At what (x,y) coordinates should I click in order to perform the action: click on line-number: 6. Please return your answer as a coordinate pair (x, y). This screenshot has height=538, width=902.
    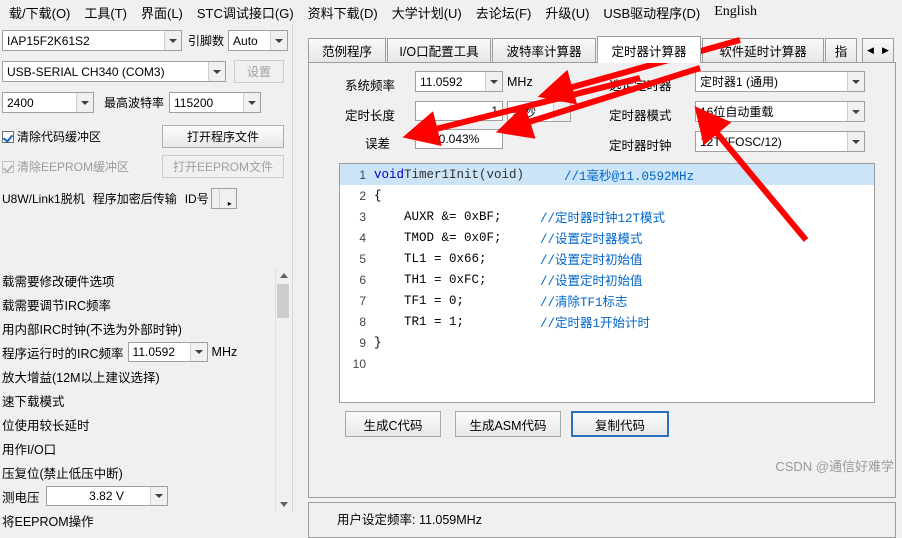
    Looking at the image, I should click on (362, 279).